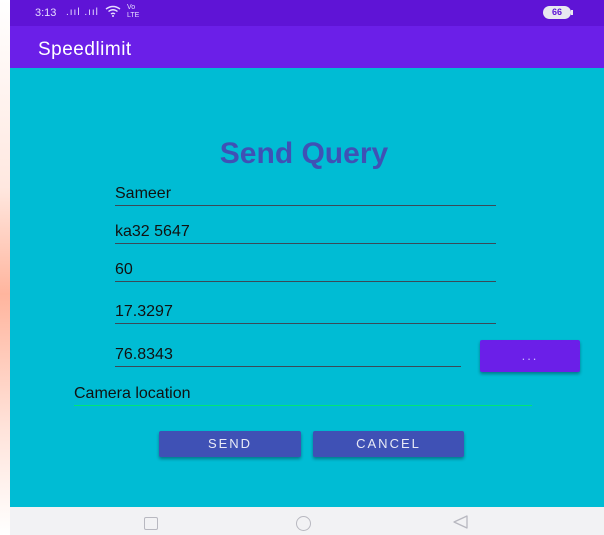  I want to click on name-field: Sameer, so click(305, 191).